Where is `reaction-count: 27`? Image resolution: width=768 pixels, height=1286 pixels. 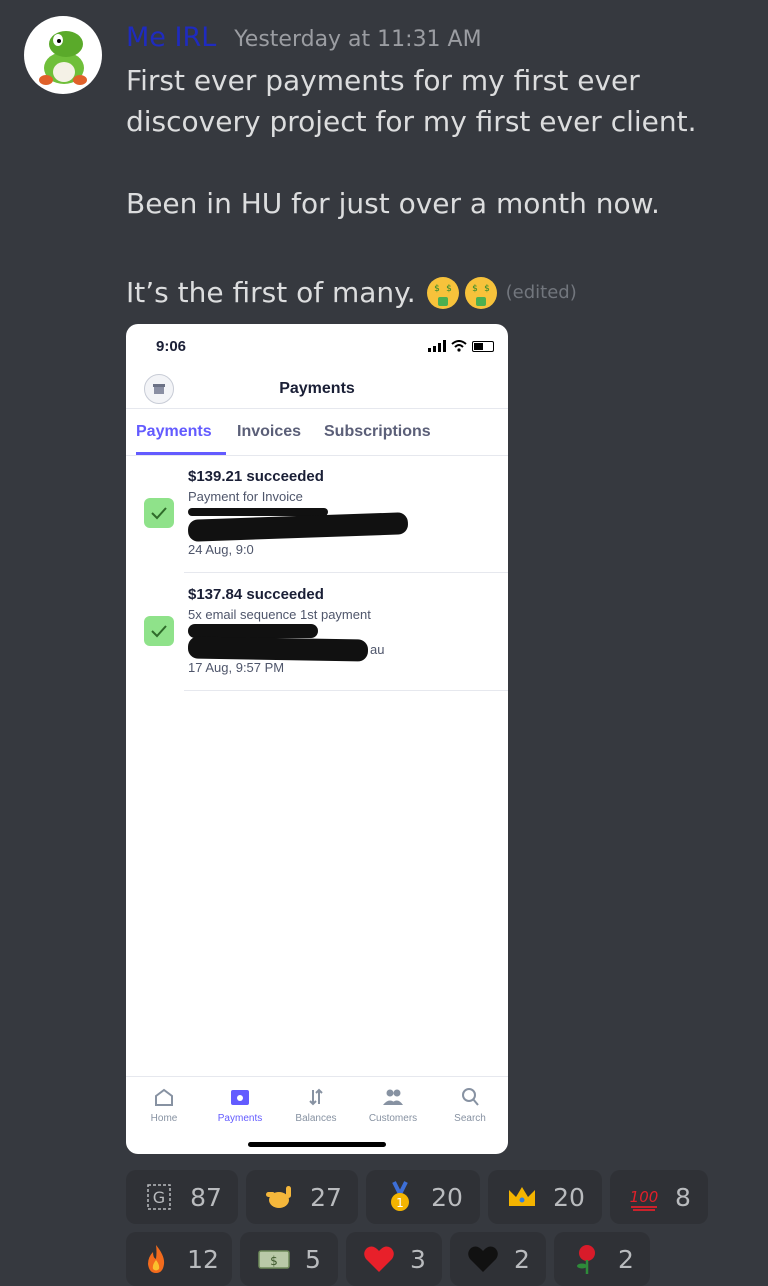 reaction-count: 27 is located at coordinates (326, 1197).